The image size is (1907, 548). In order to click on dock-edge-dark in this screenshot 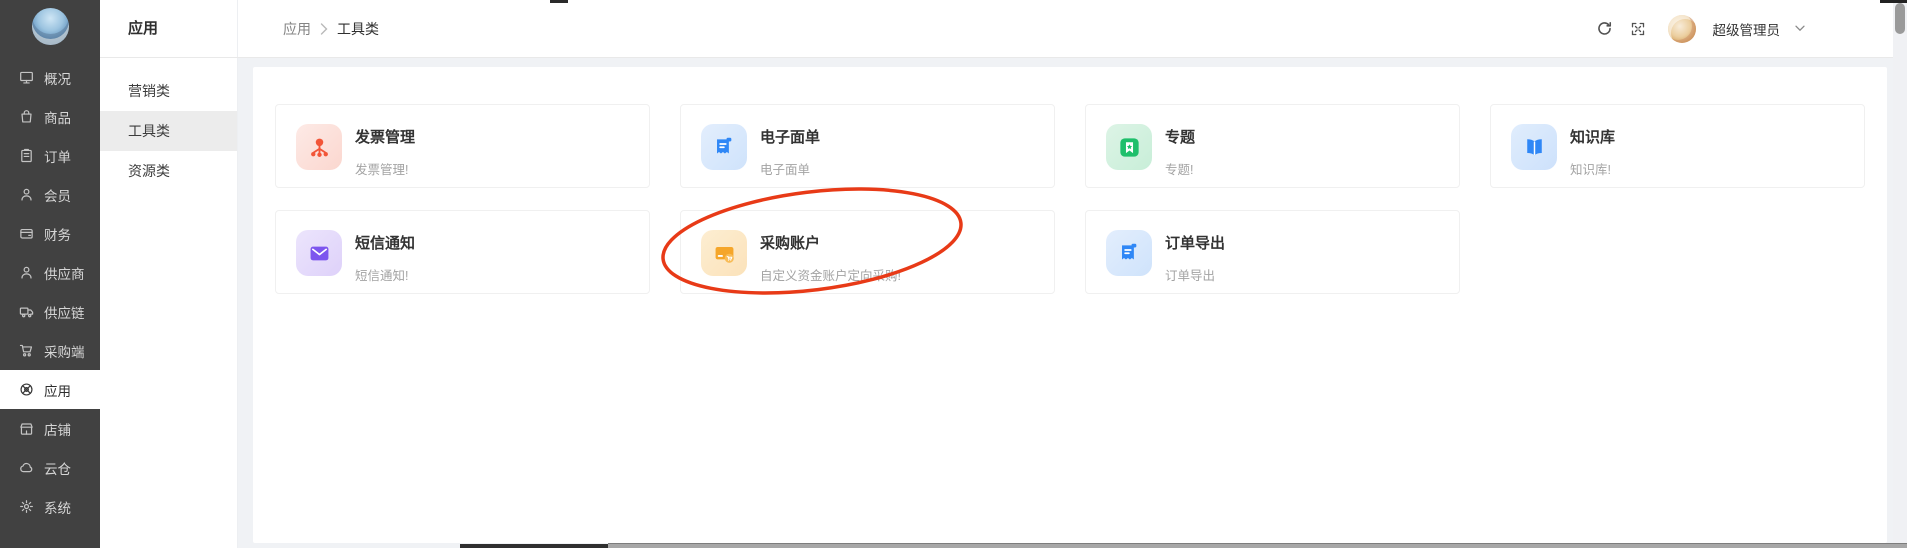, I will do `click(534, 546)`.